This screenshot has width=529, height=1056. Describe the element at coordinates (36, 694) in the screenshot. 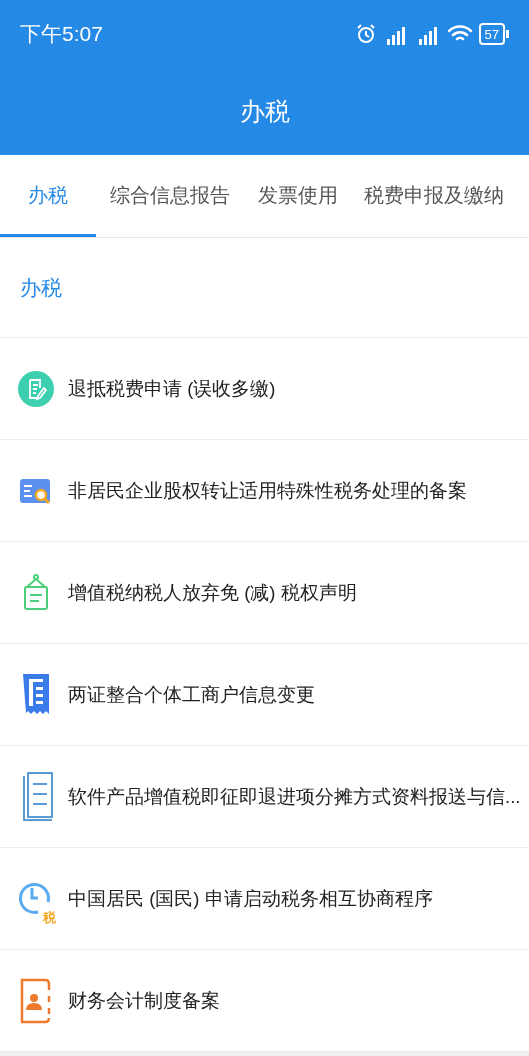

I see `receipt-icon` at that location.